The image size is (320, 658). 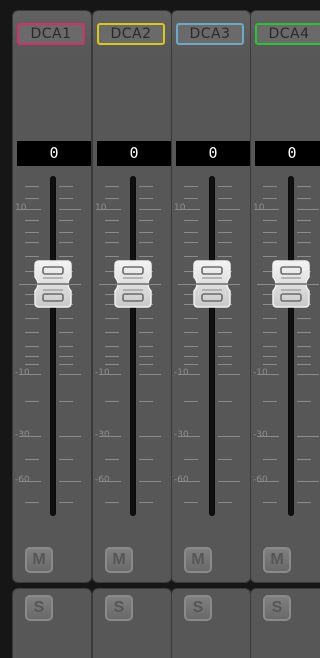 What do you see at coordinates (131, 34) in the screenshot?
I see `dca-name-label: DCA2` at bounding box center [131, 34].